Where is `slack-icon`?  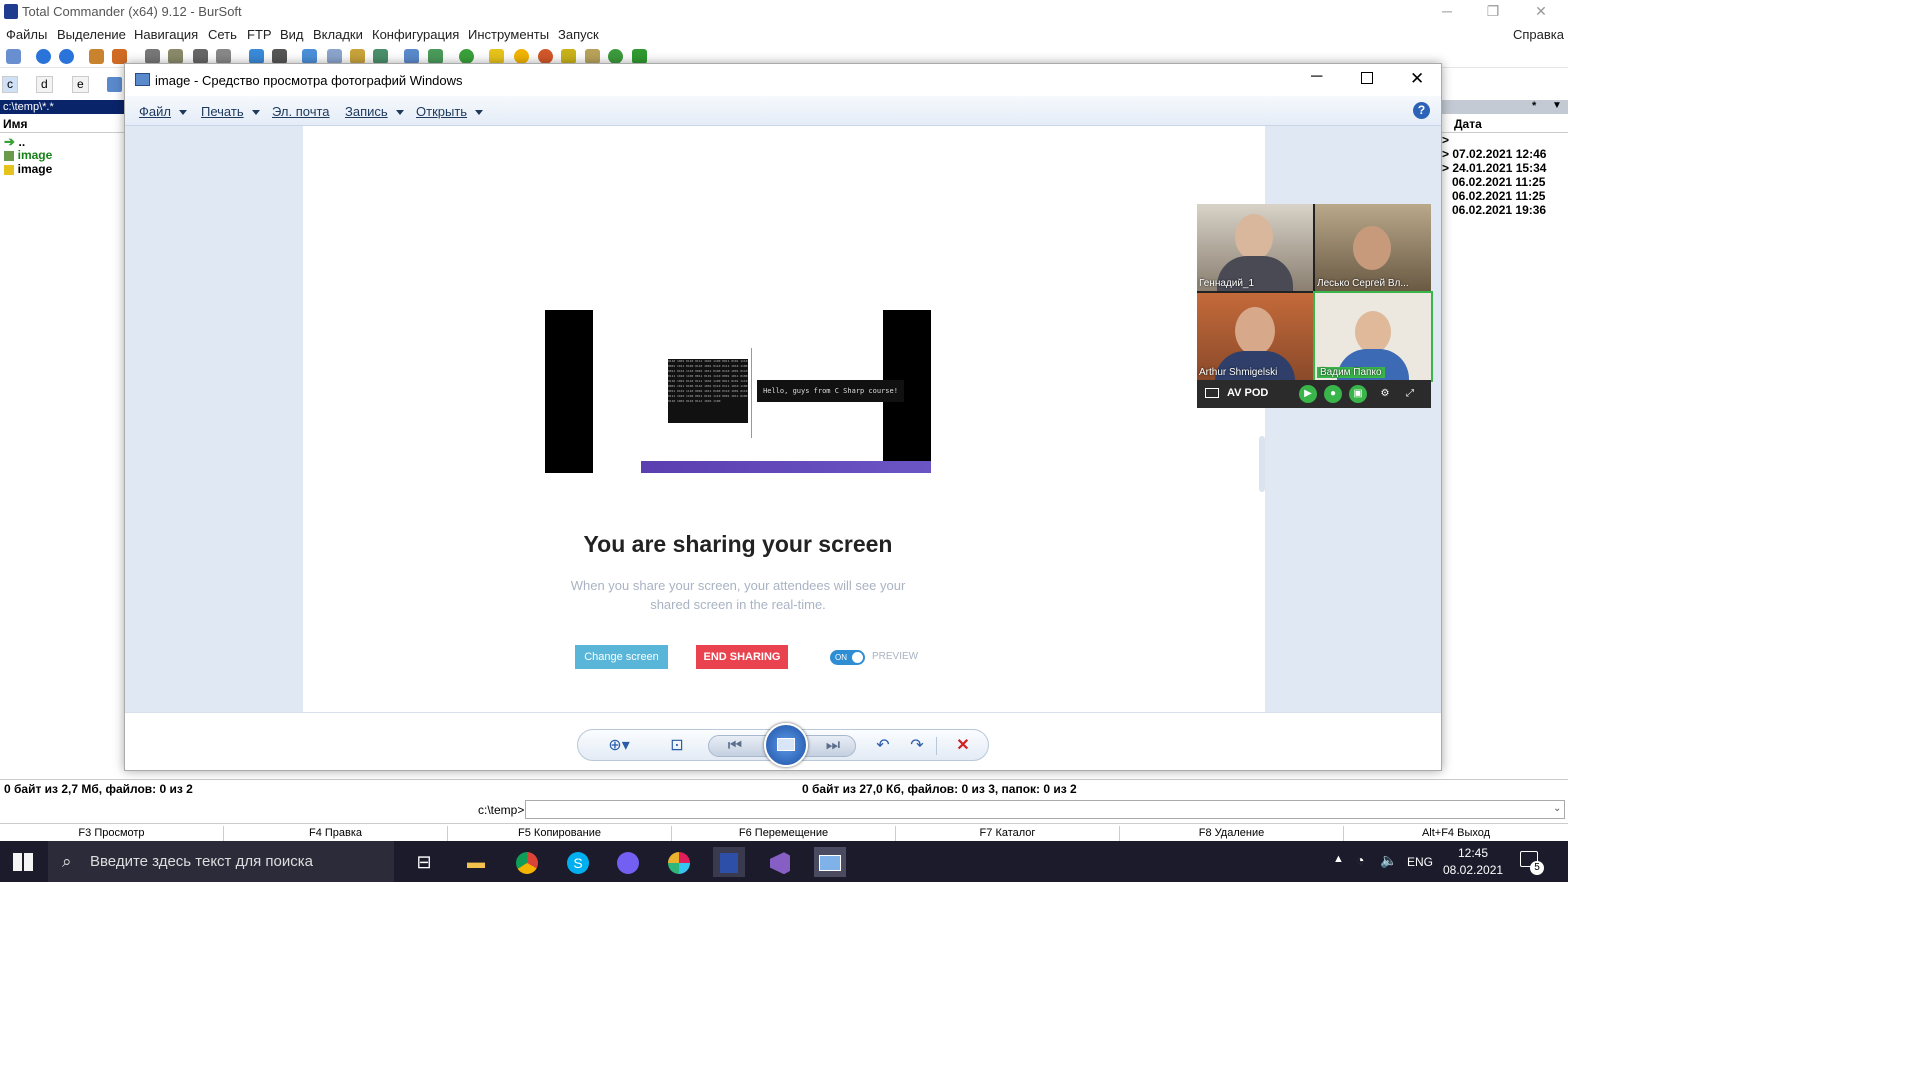 slack-icon is located at coordinates (679, 862).